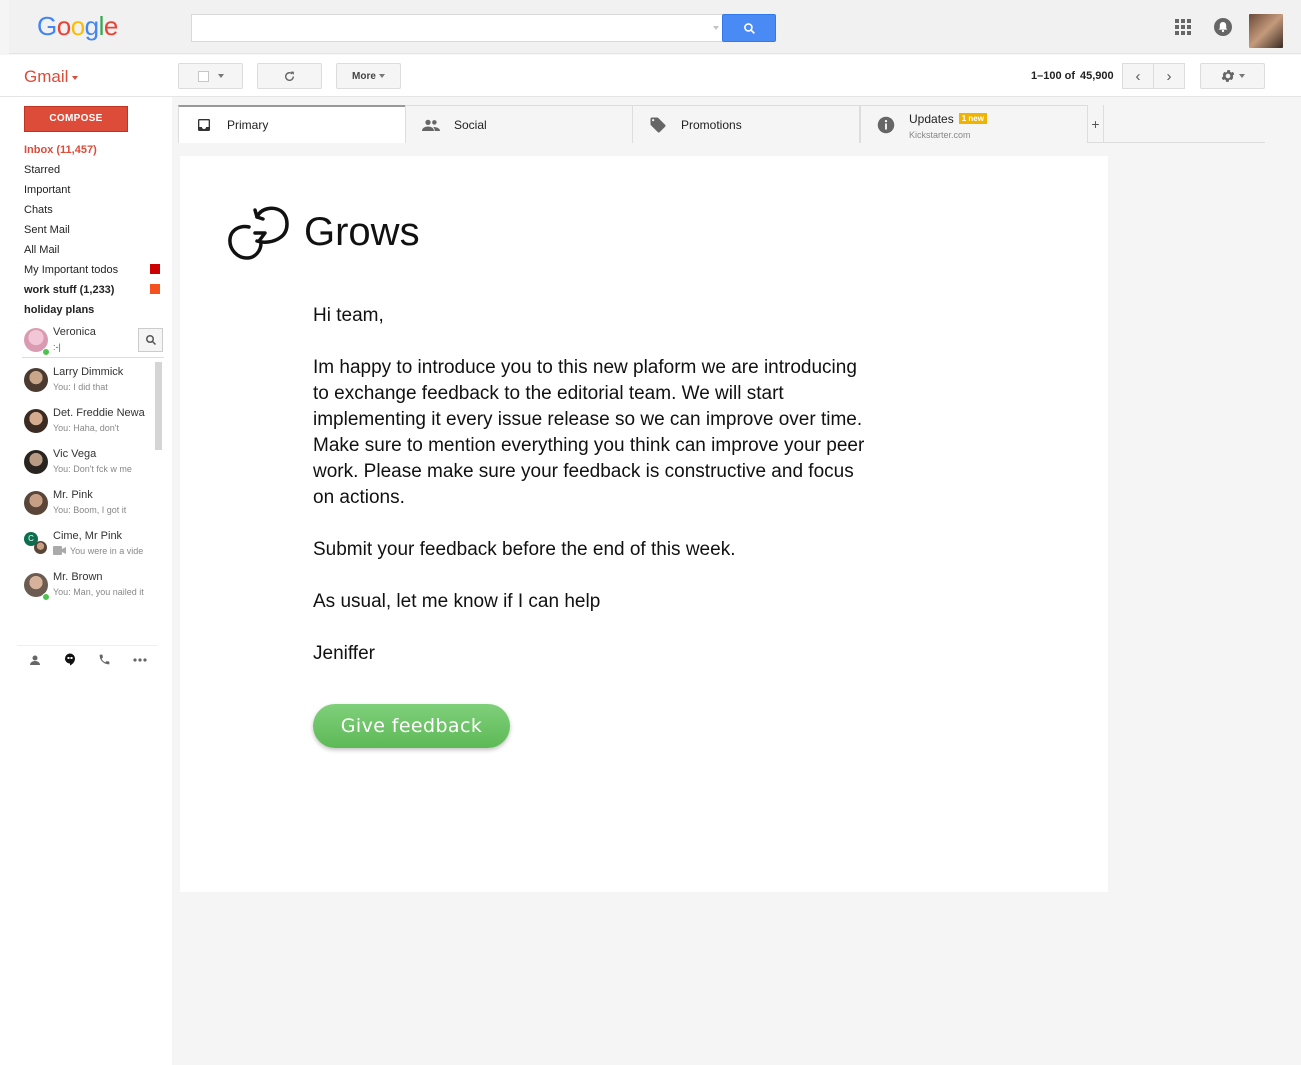 The width and height of the screenshot is (1301, 1065). I want to click on logo-letter: g, so click(91, 26).